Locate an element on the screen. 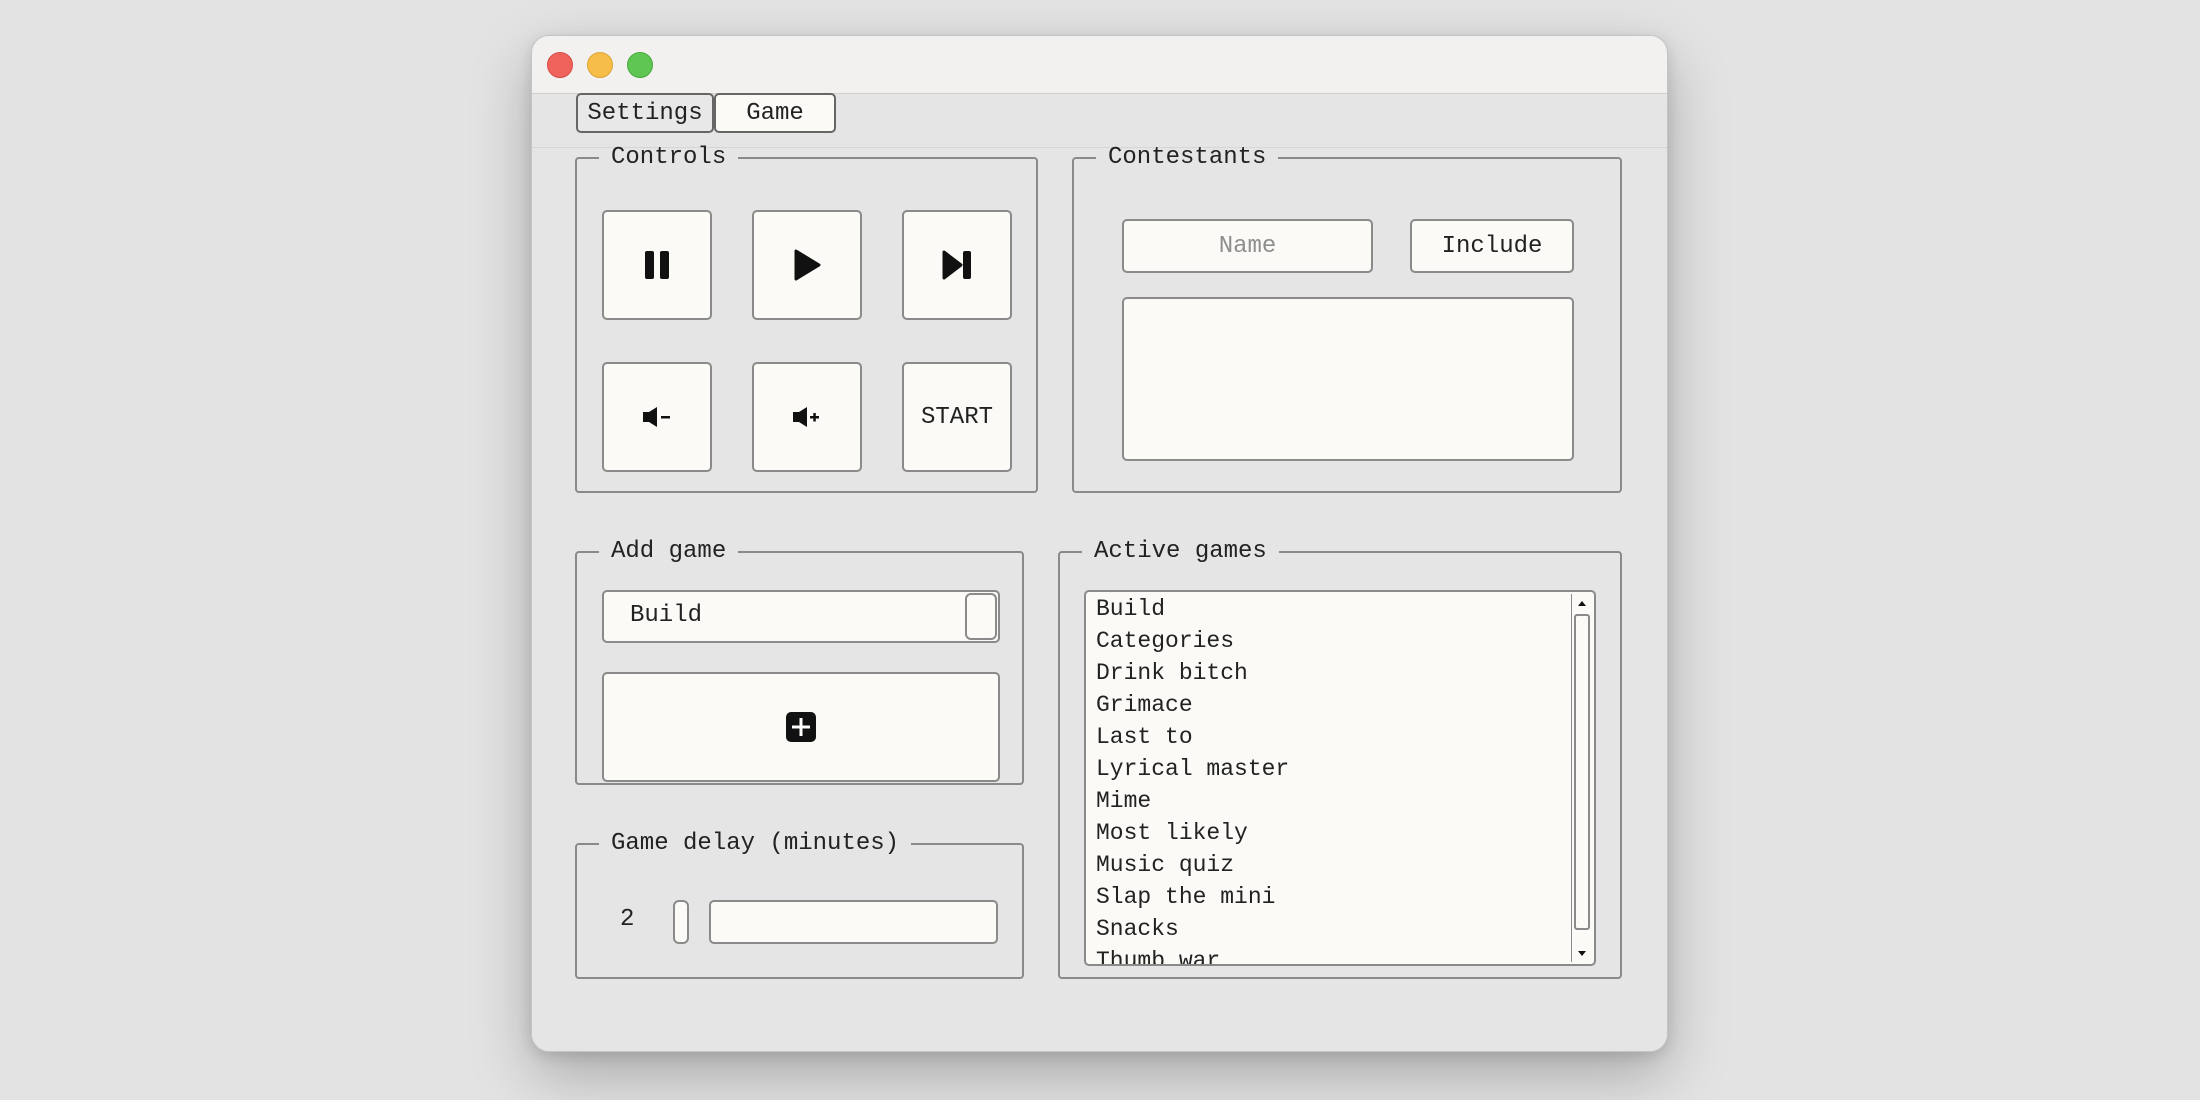  volume-up-icon is located at coordinates (806, 417).